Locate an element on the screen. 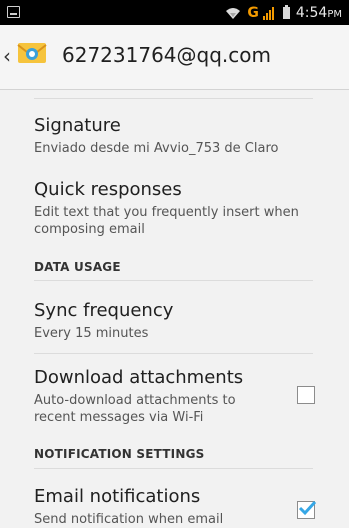 The image size is (349, 528). battery-icon is located at coordinates (286, 11).